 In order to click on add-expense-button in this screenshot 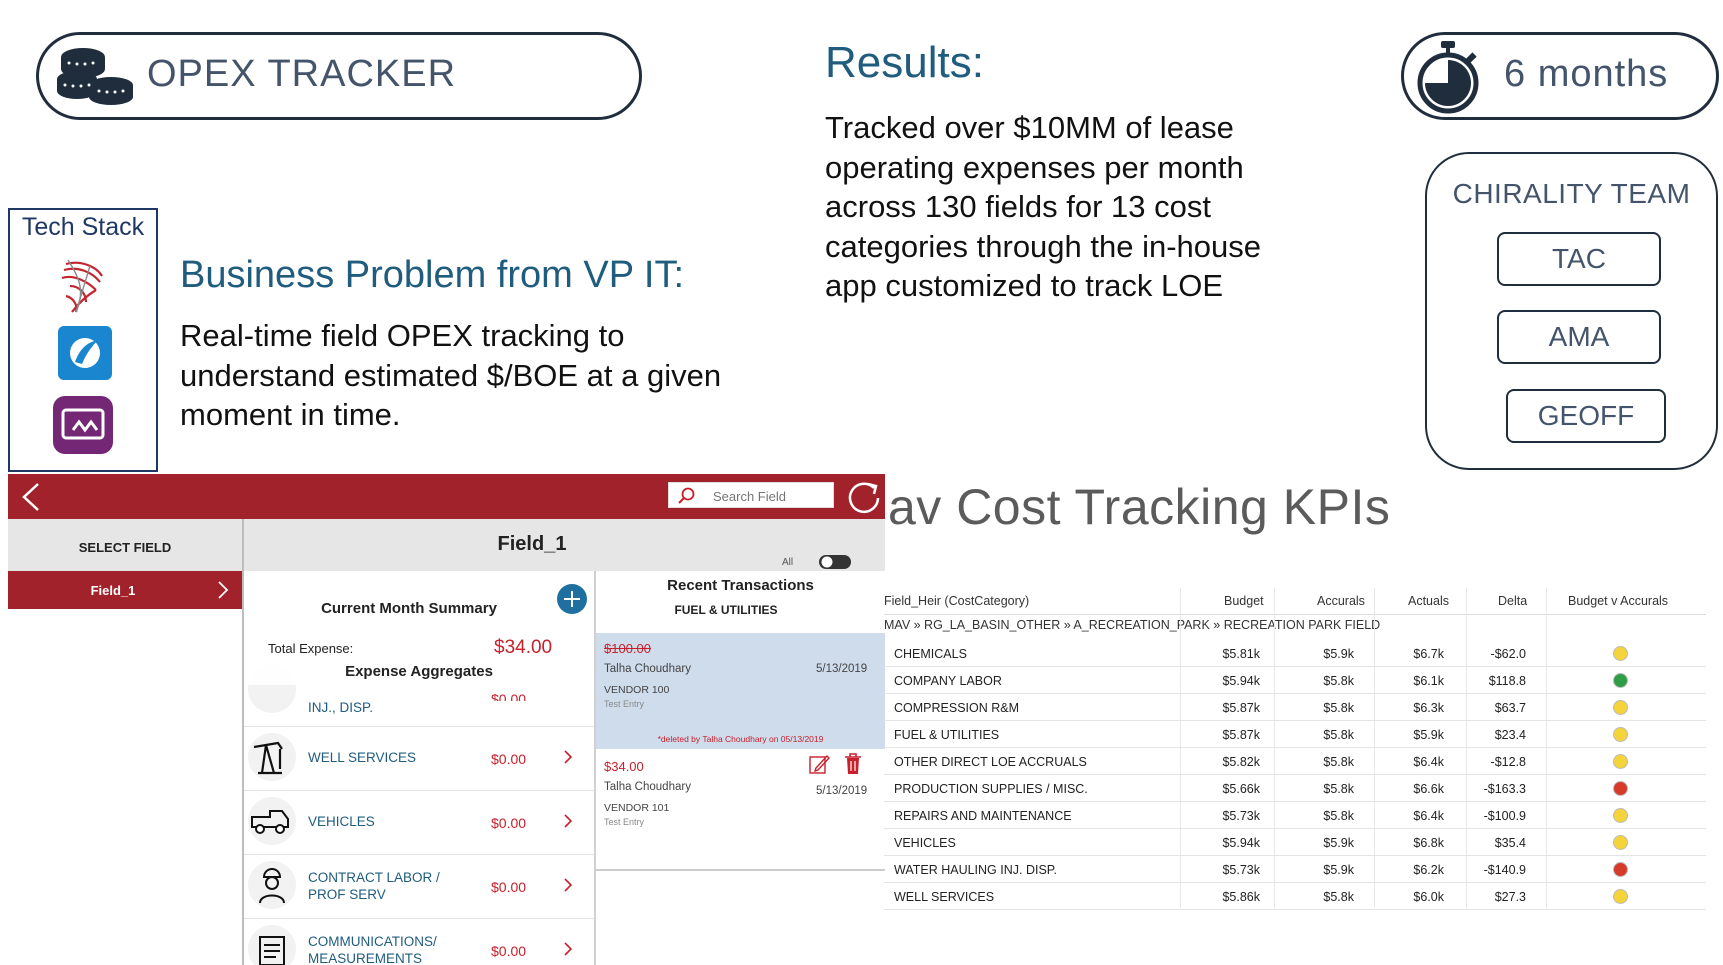, I will do `click(572, 599)`.